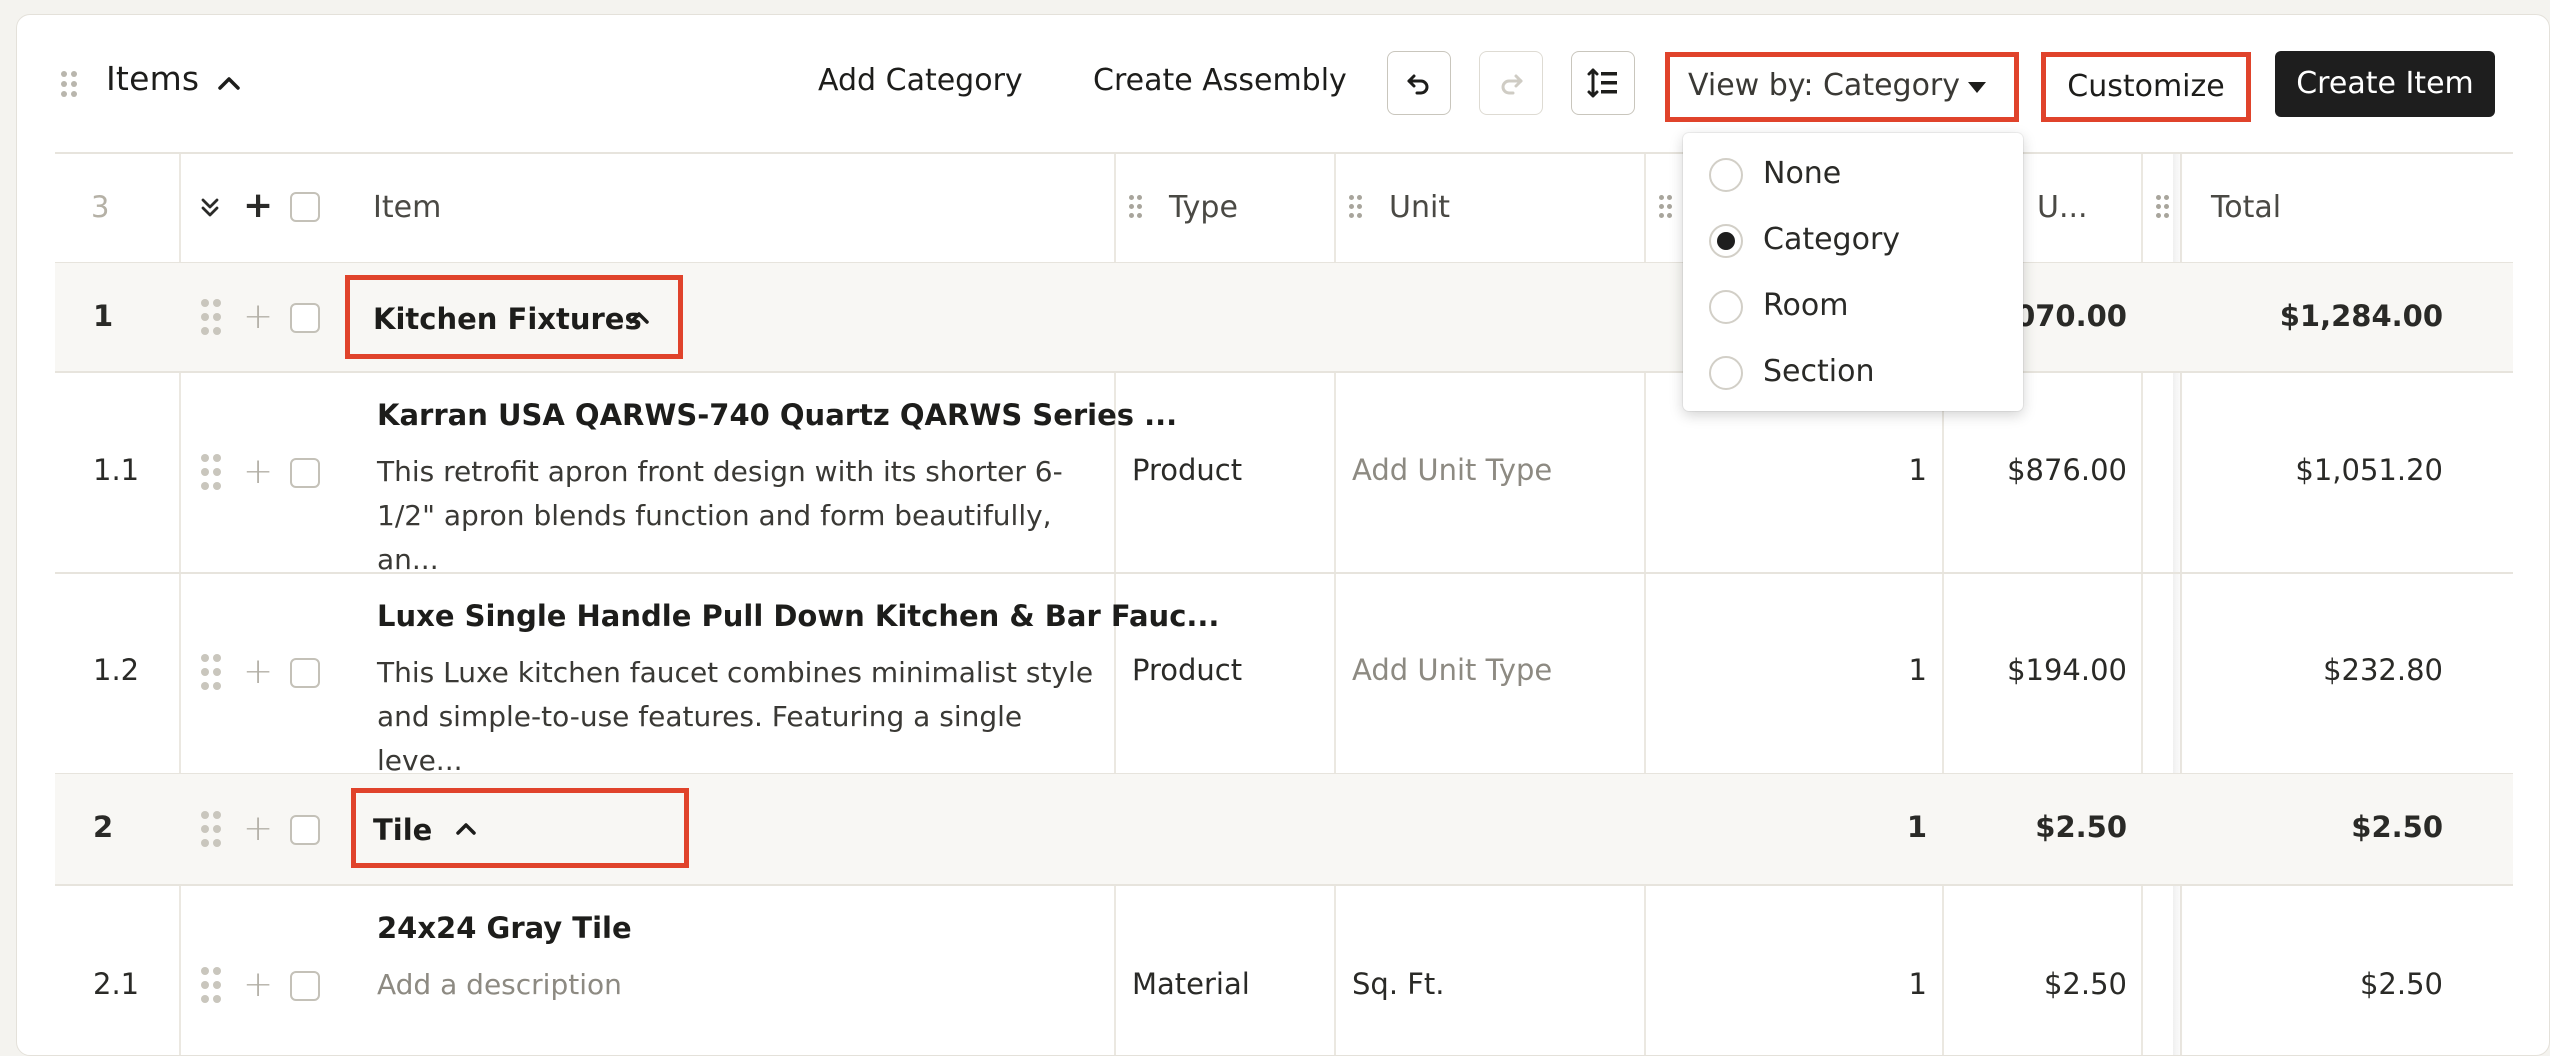 The width and height of the screenshot is (2550, 1056). Describe the element at coordinates (1802, 173) in the screenshot. I see `view-option-label: None` at that location.